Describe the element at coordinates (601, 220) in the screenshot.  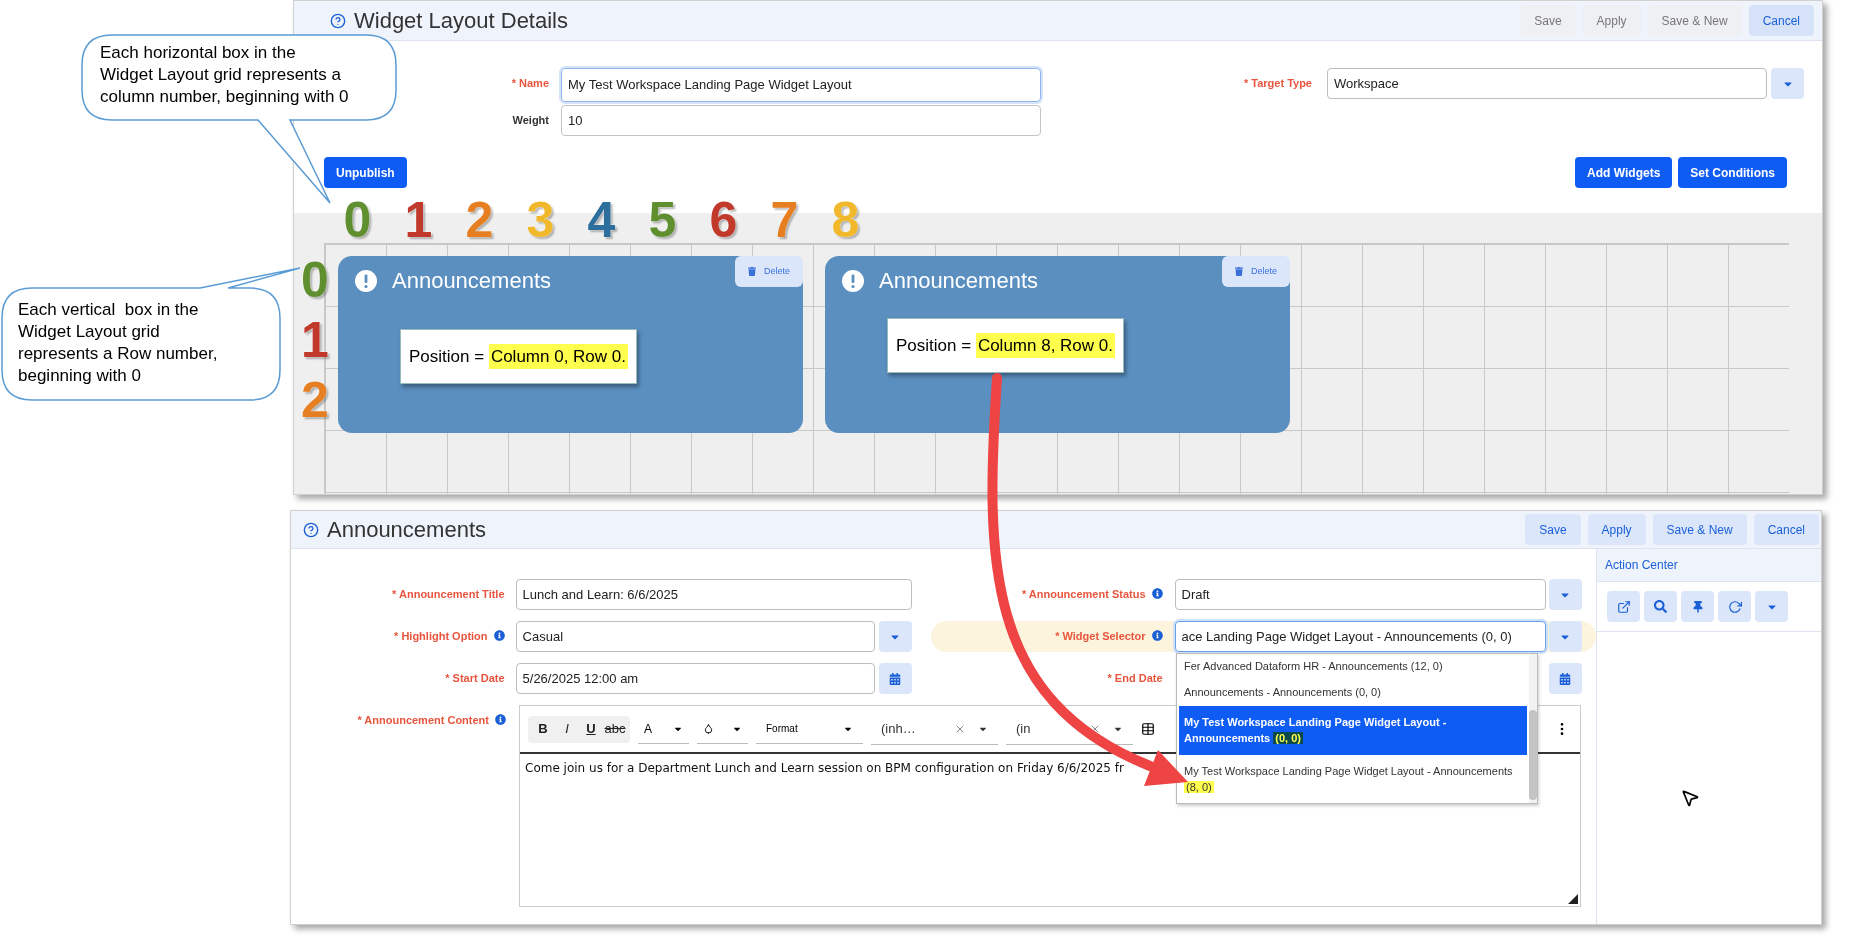
I see `column-number: 4` at that location.